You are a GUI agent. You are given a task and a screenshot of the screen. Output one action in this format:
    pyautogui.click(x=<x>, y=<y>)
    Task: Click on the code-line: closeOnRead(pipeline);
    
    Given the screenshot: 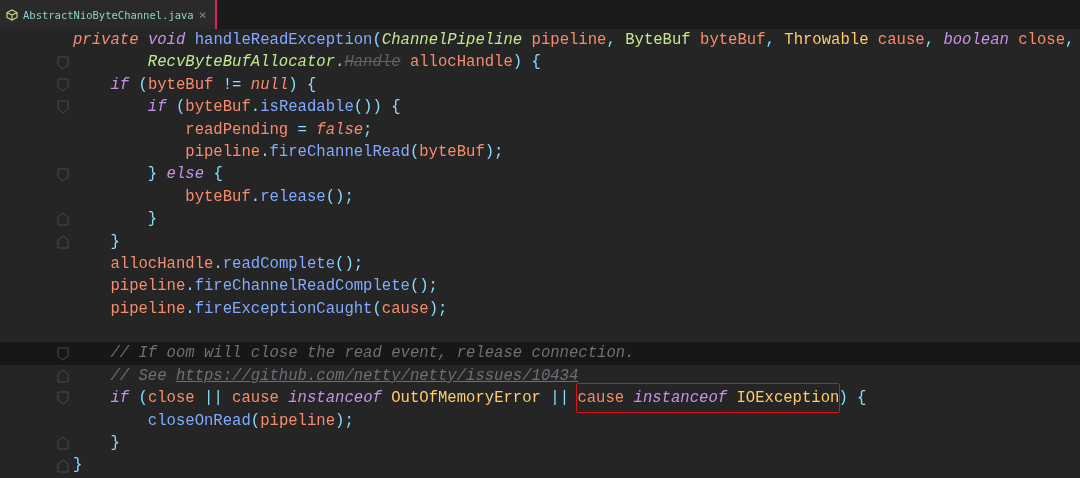 What is the action you would take?
    pyautogui.click(x=250, y=421)
    